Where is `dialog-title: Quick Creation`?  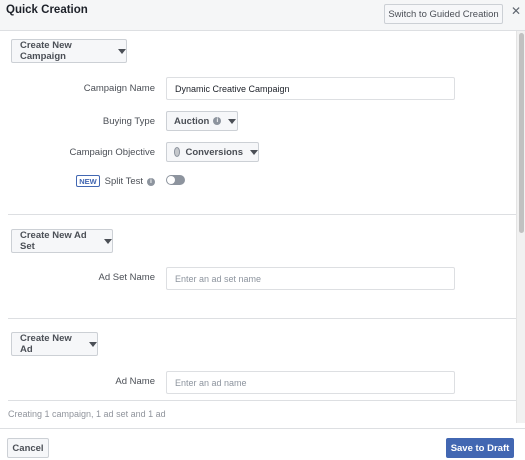 dialog-title: Quick Creation is located at coordinates (47, 10).